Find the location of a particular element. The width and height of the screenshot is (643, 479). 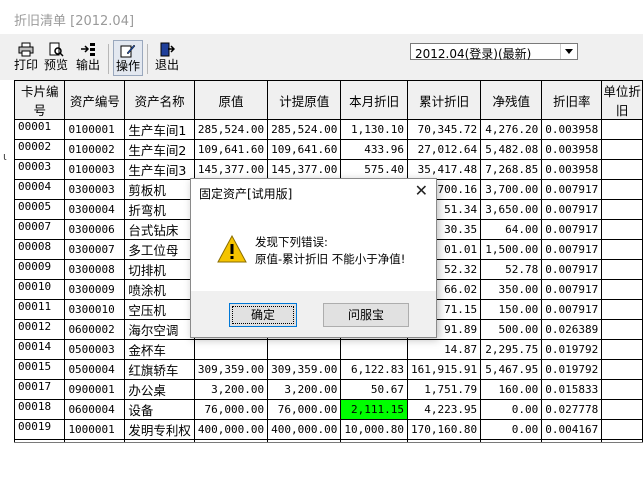

table-cell: 0300003 is located at coordinates (95, 189).